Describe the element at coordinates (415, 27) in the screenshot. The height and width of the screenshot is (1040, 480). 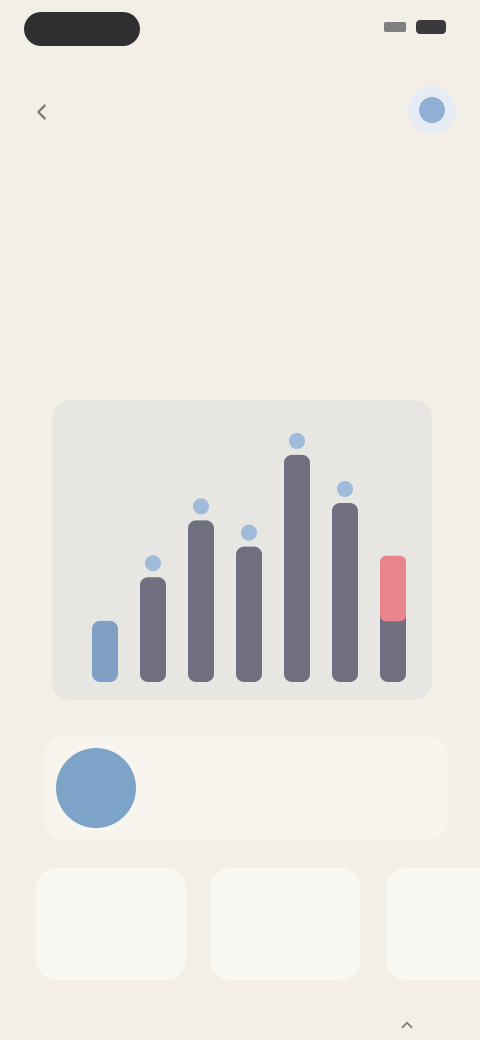
I see `status-indicators` at that location.